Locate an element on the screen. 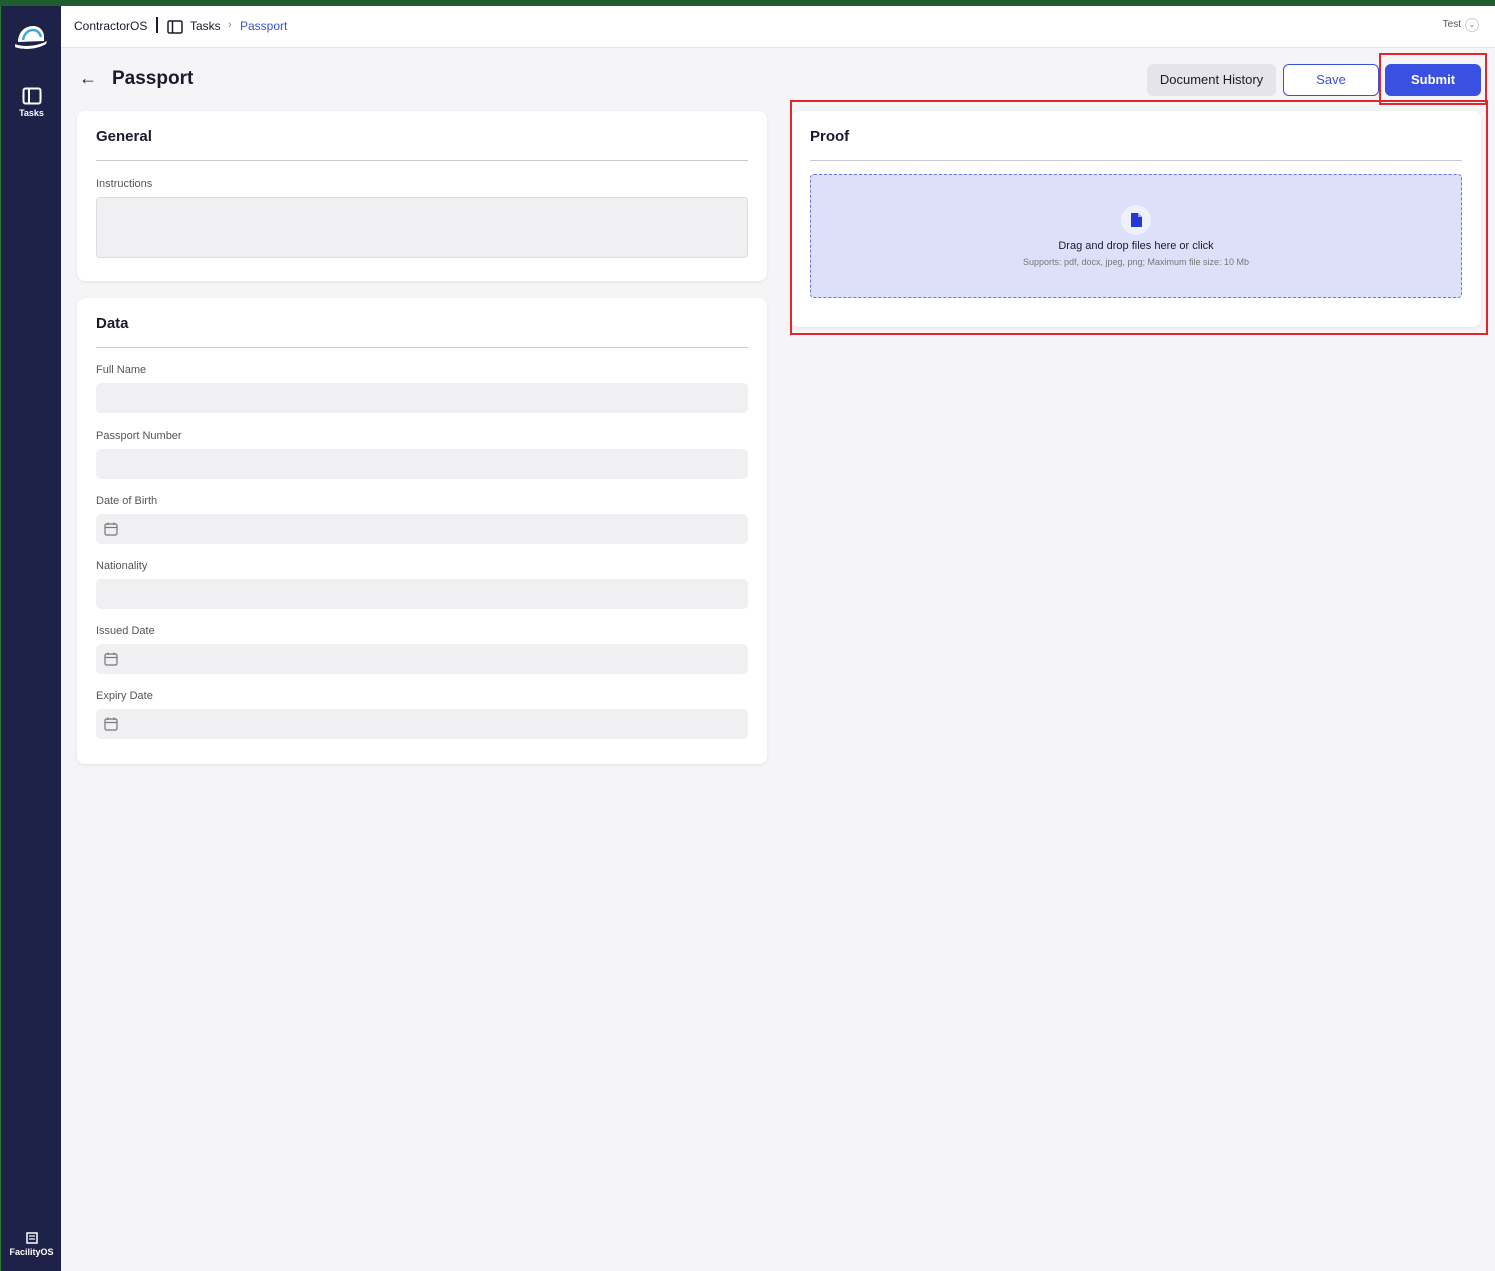 The image size is (1495, 1271). user-menu: Test ⌄ is located at coordinates (1461, 25).